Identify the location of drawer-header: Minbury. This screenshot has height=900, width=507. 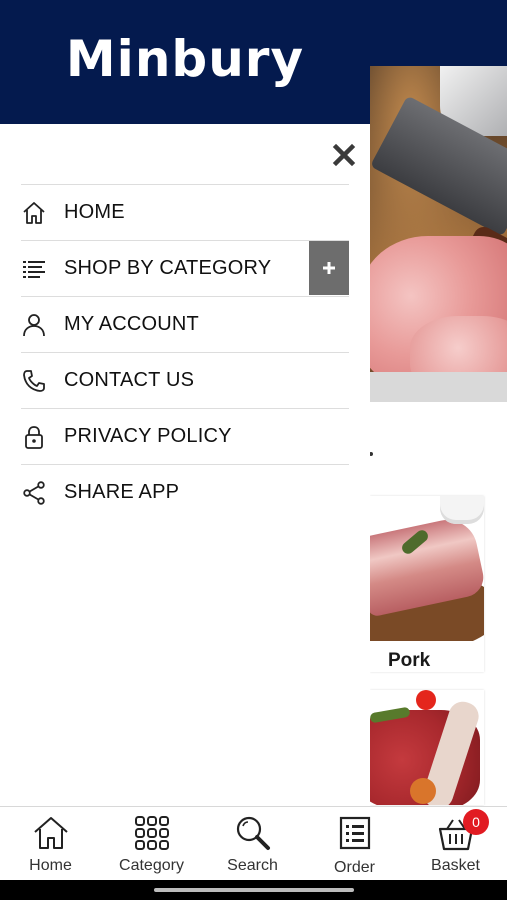
(185, 62).